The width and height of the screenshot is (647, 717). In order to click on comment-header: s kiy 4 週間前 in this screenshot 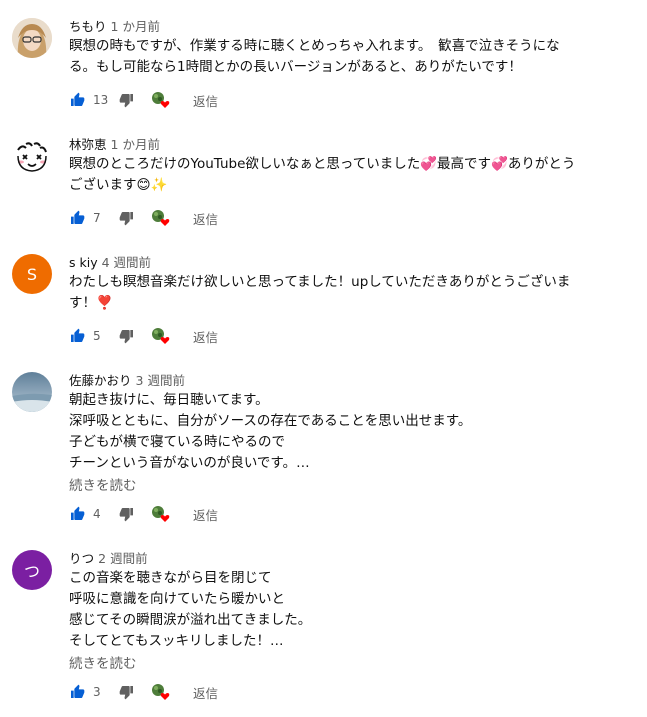, I will do `click(110, 261)`.